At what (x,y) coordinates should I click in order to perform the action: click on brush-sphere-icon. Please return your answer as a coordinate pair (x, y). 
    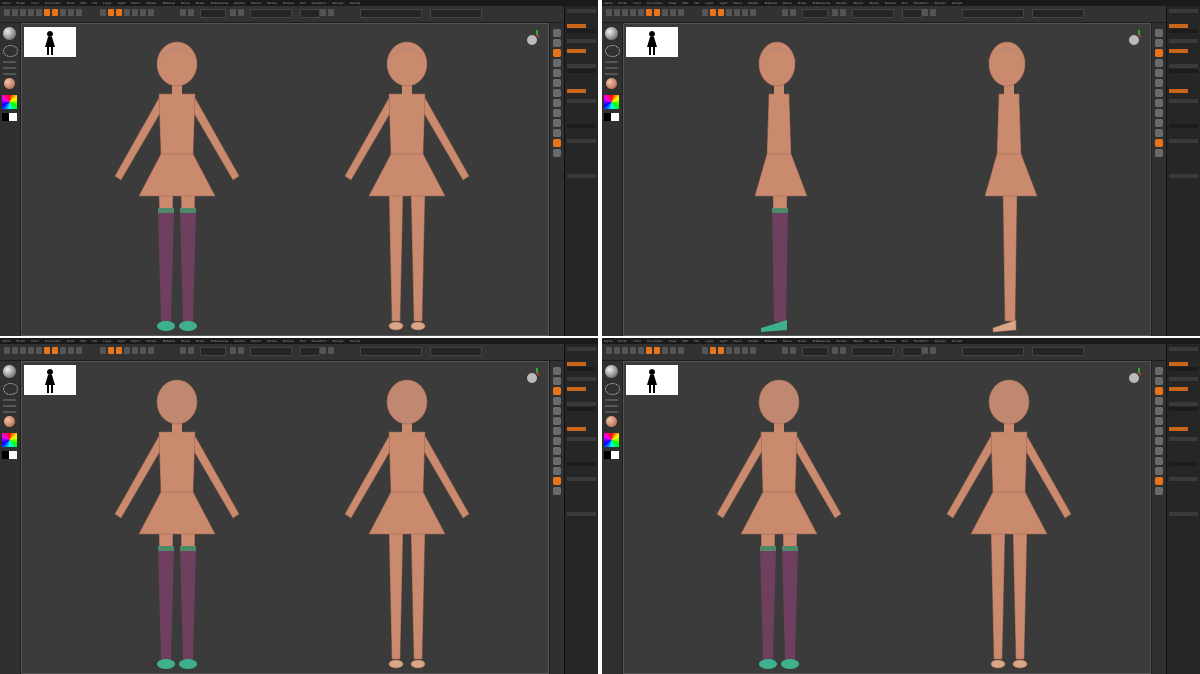
    Looking at the image, I should click on (9, 33).